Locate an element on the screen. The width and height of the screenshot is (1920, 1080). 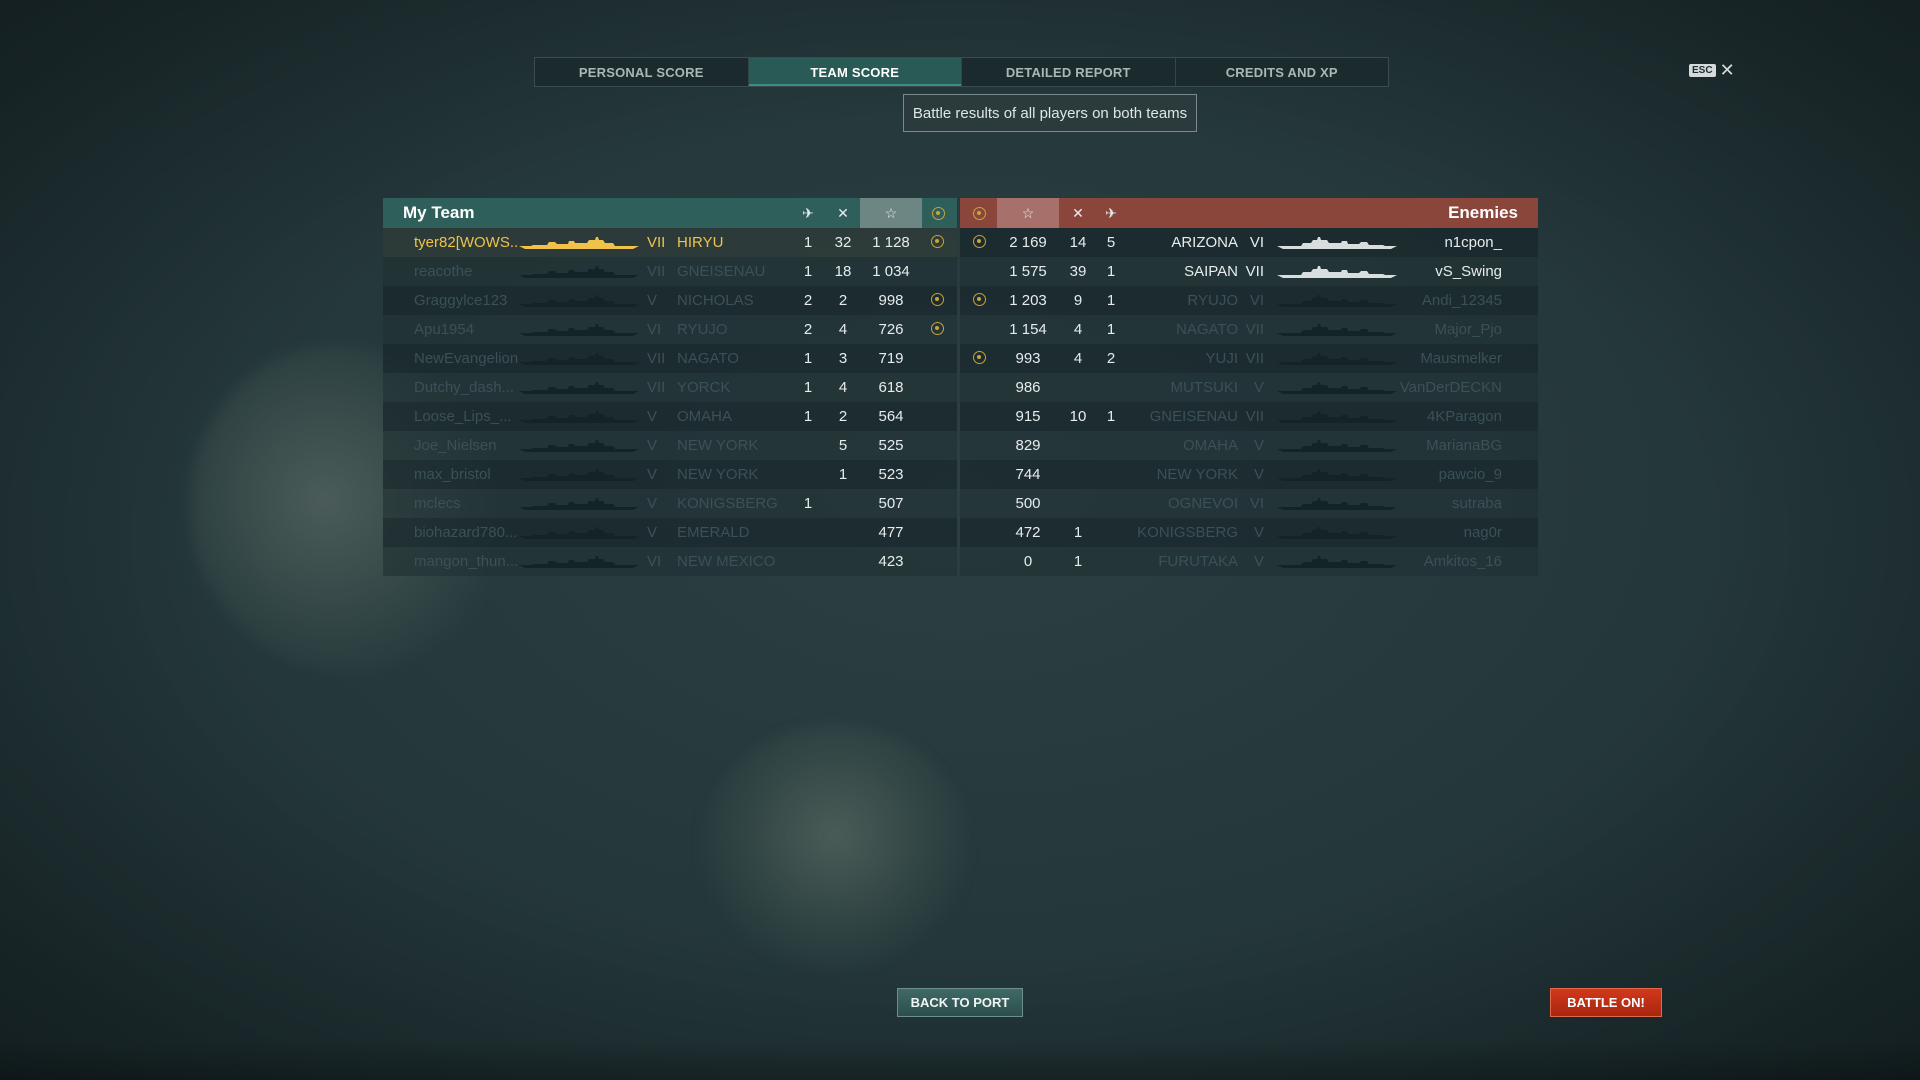
ship-name: NEW YORK is located at coordinates (718, 445).